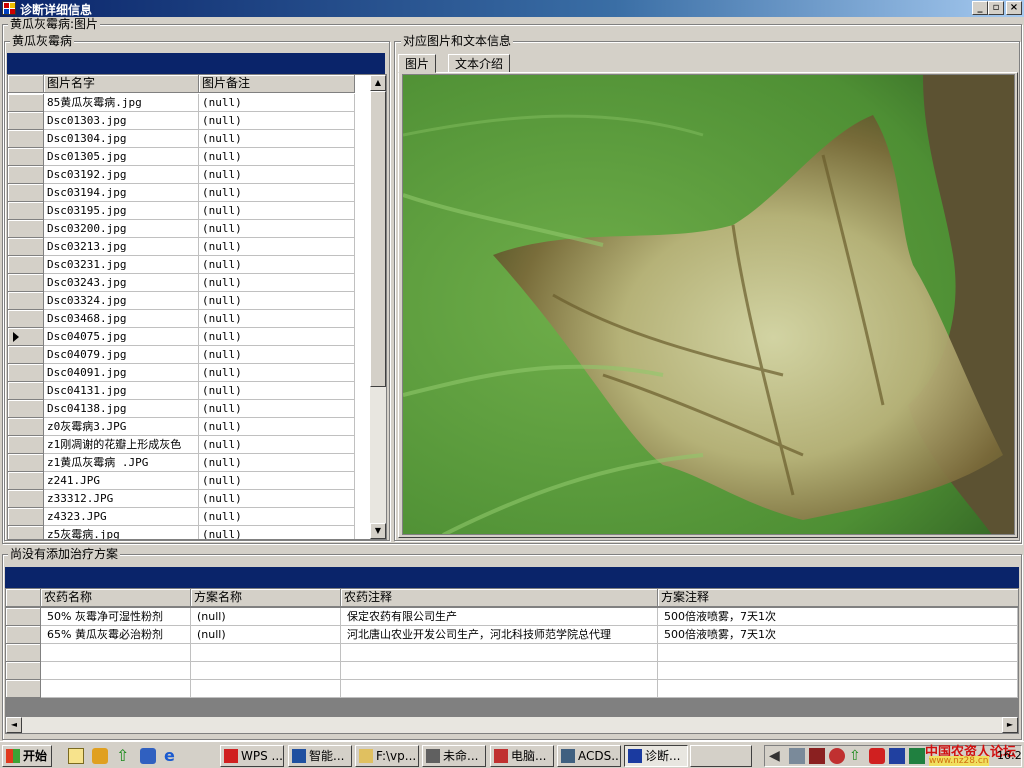 Image resolution: width=1024 pixels, height=768 pixels. What do you see at coordinates (121, 103) in the screenshot?
I see `image-name-cell: 85黄瓜灰霉病.jpg` at bounding box center [121, 103].